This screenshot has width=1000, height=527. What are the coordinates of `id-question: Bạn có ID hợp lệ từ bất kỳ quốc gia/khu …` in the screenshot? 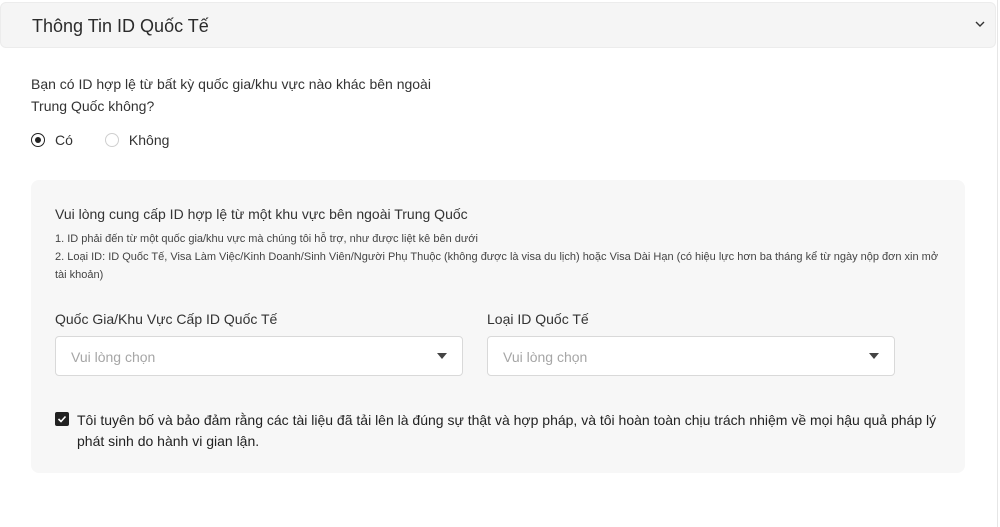 It's located at (241, 95).